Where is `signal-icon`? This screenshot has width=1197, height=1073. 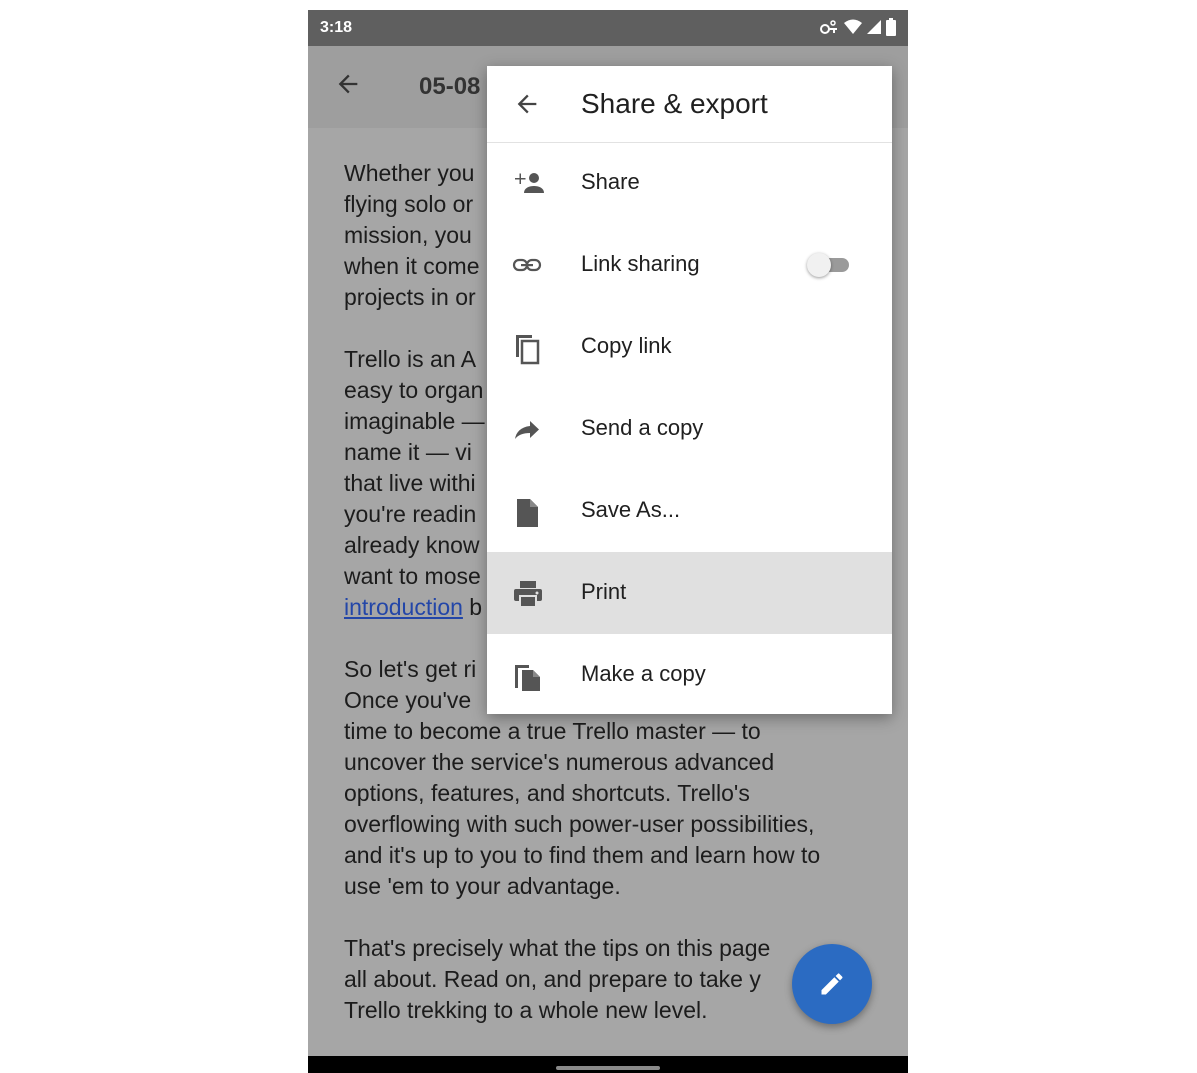
signal-icon is located at coordinates (874, 29).